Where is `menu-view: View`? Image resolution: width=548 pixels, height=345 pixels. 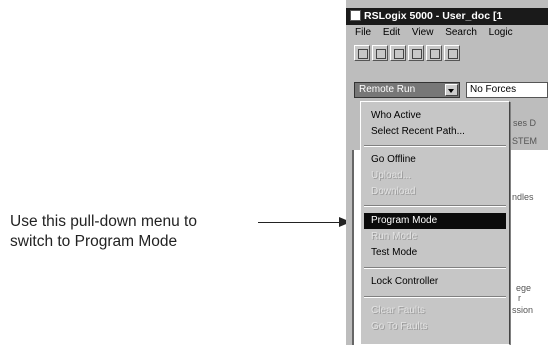
menu-view: View is located at coordinates (423, 32).